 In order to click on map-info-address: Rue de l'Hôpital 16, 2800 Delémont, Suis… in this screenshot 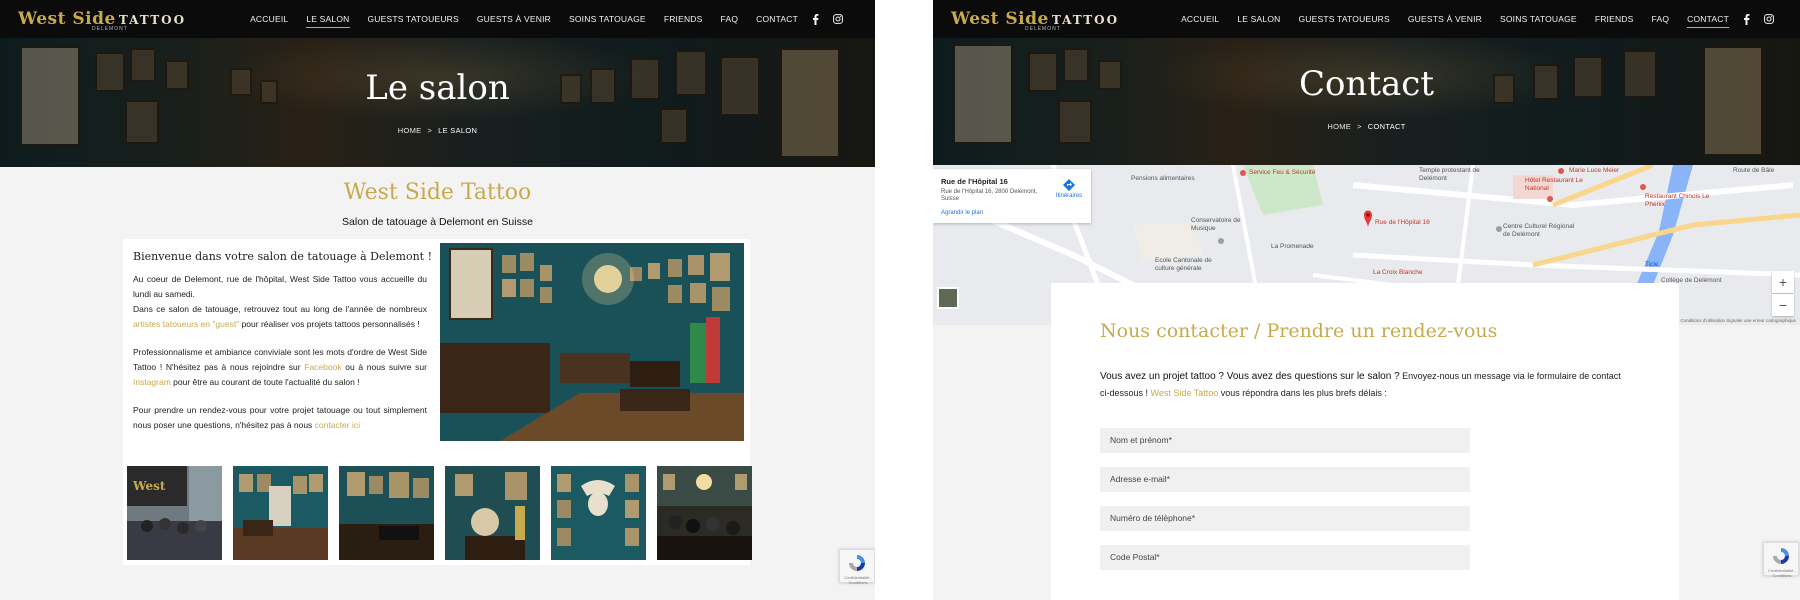, I will do `click(989, 195)`.